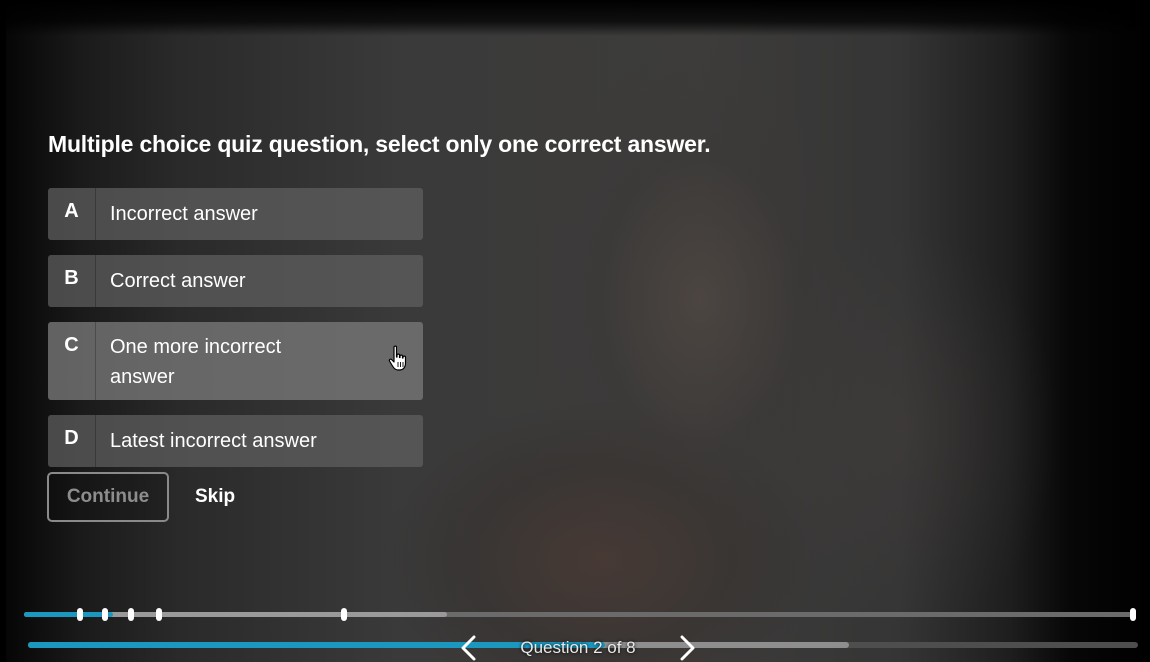 Image resolution: width=1150 pixels, height=662 pixels. What do you see at coordinates (108, 497) in the screenshot?
I see `continue-button: Continue` at bounding box center [108, 497].